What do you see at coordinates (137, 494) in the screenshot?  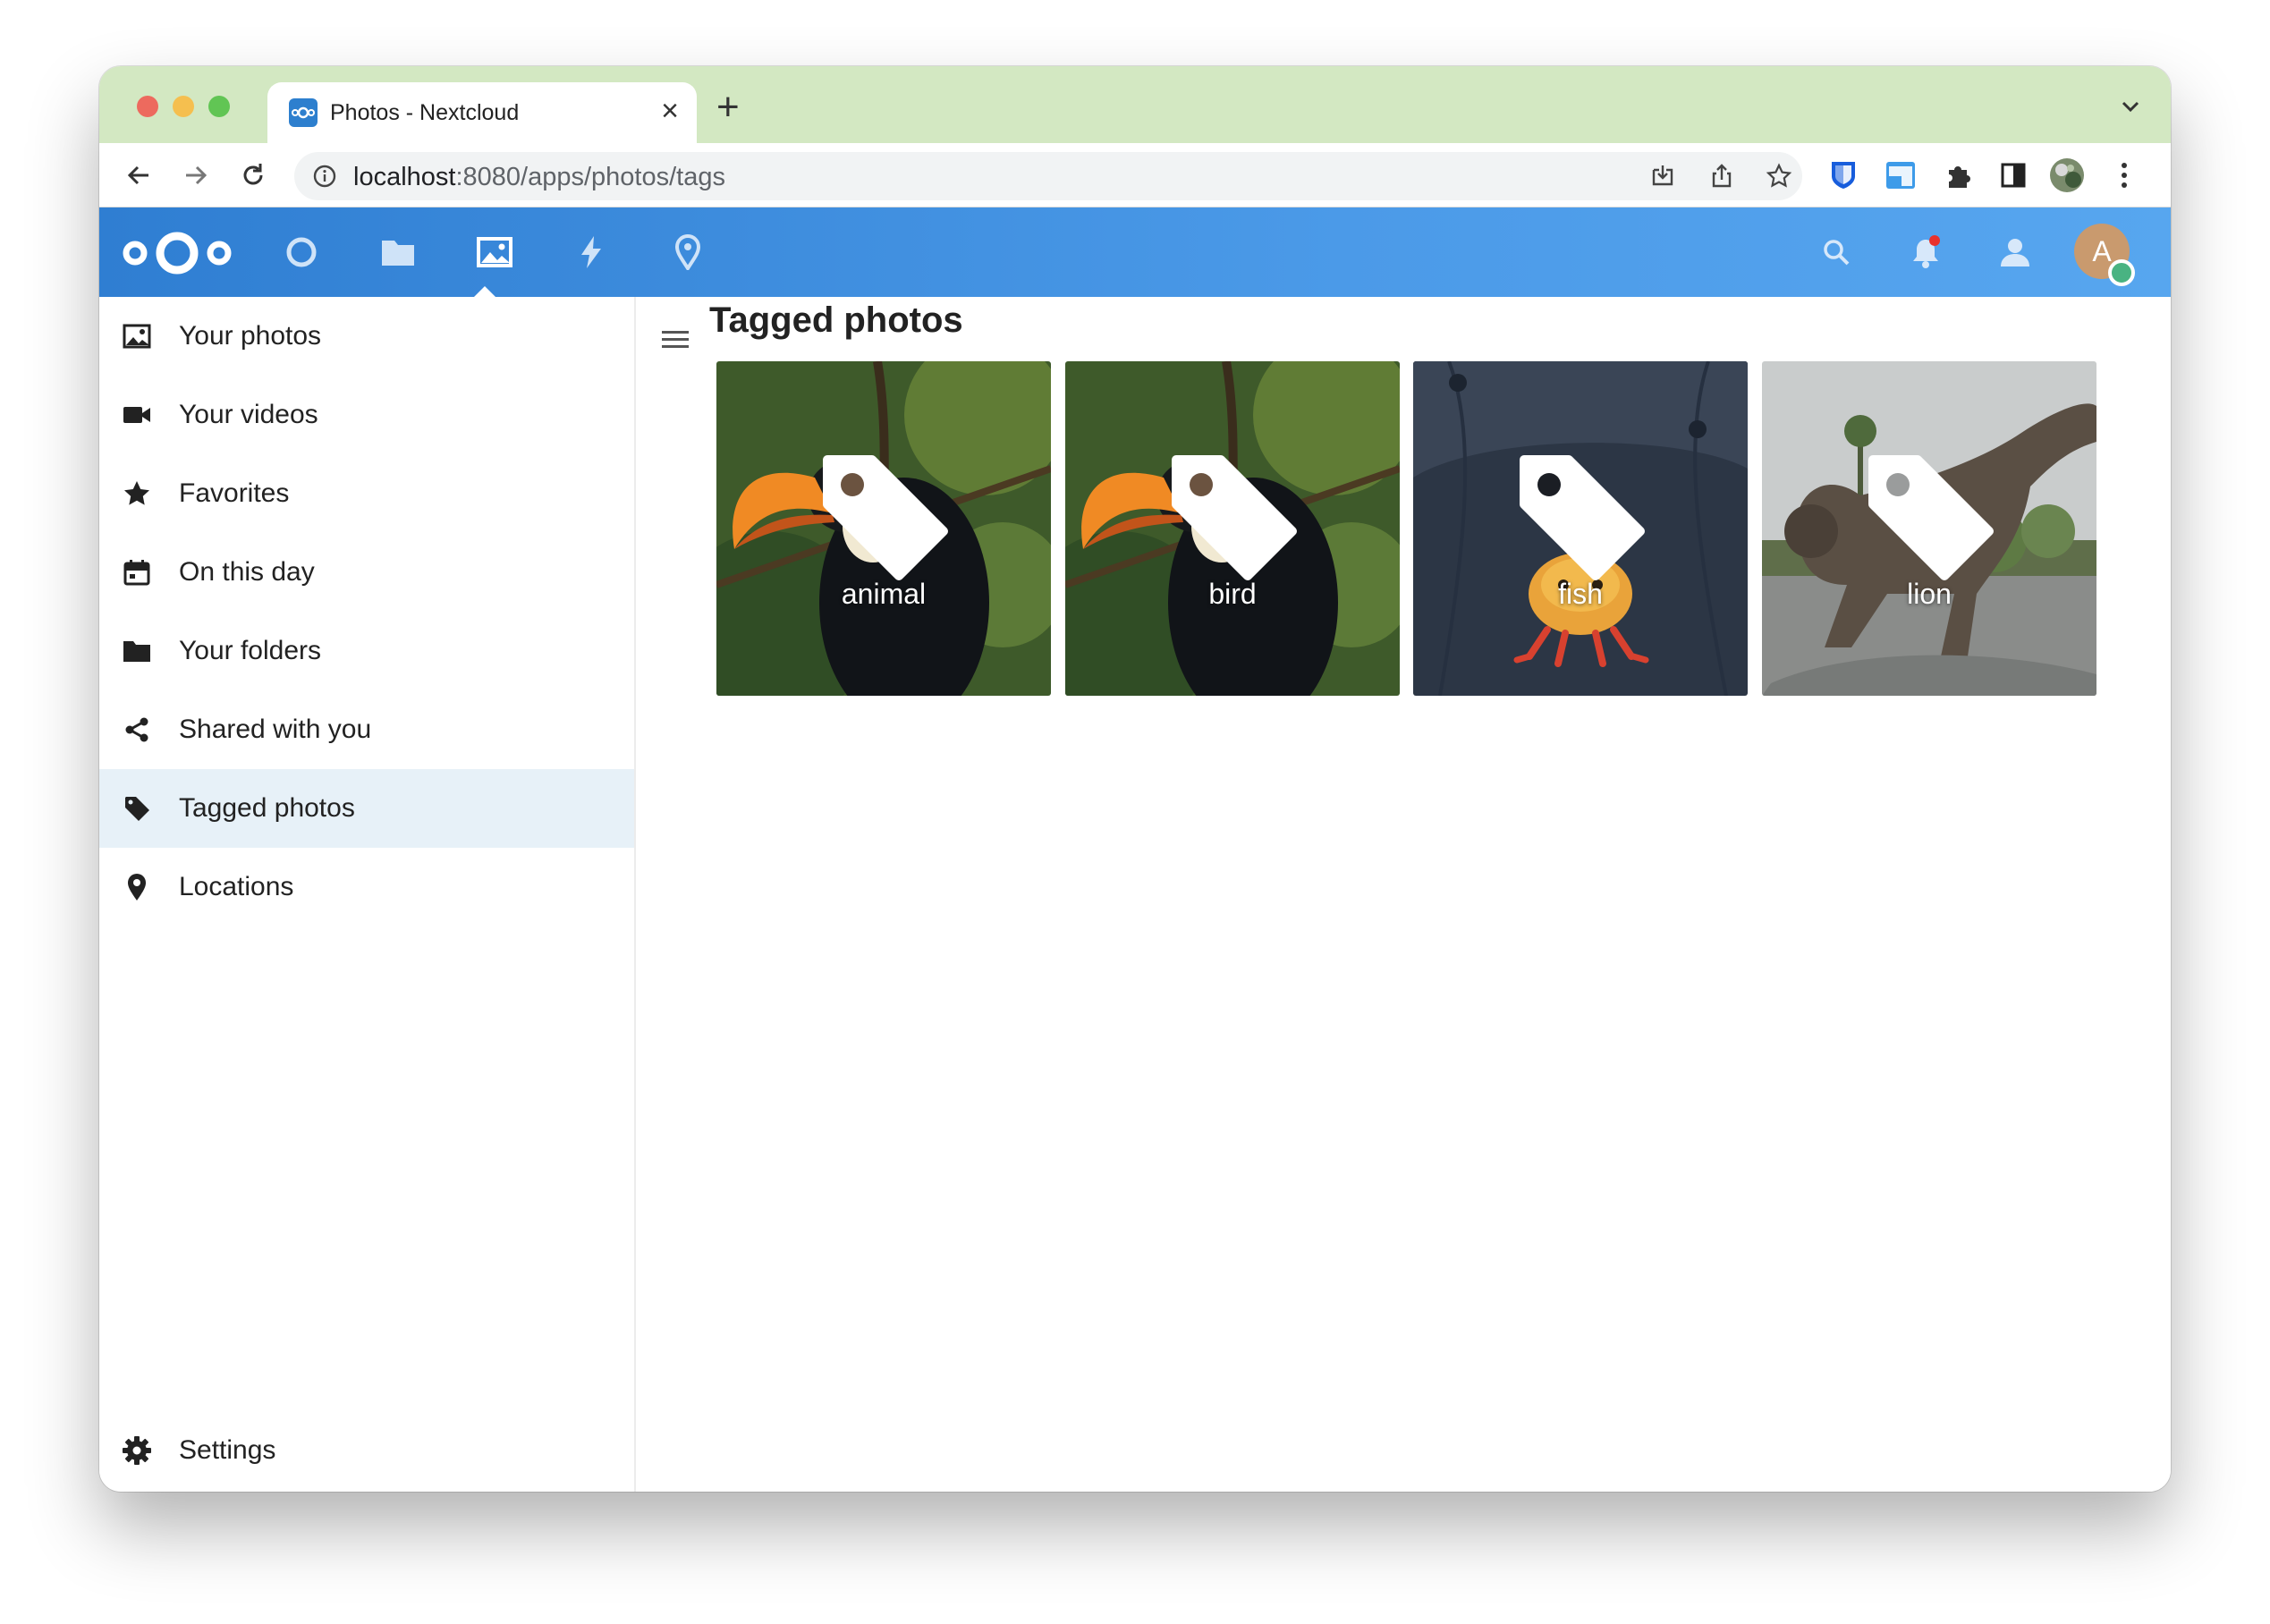 I see `star-icon` at bounding box center [137, 494].